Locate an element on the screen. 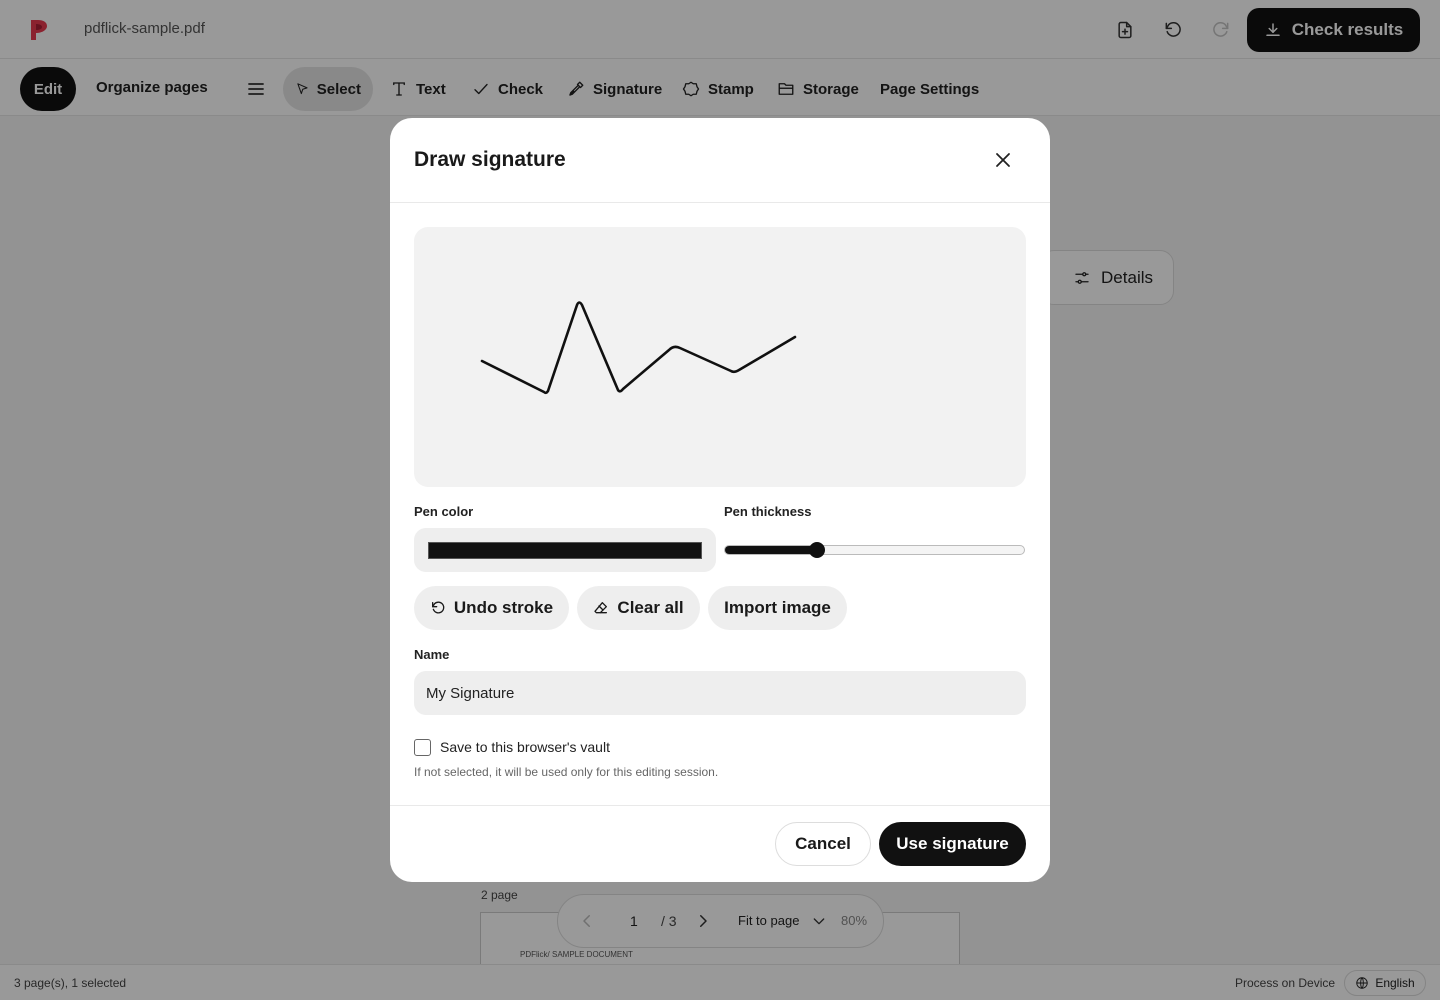  pen-color-label: Pen color is located at coordinates (444, 511).